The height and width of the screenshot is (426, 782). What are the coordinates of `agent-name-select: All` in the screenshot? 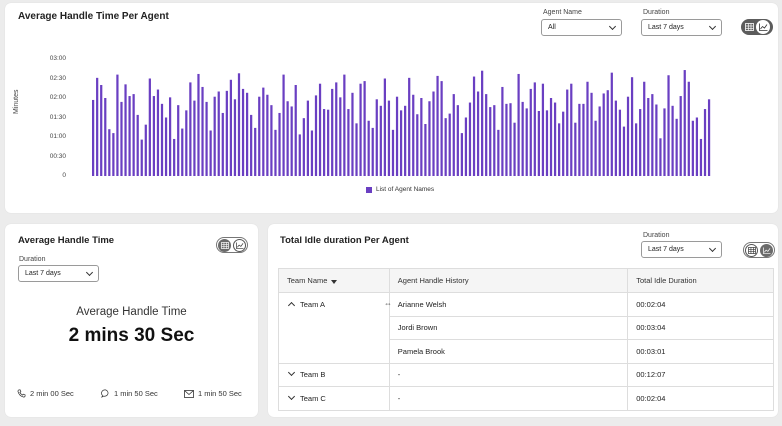 It's located at (581, 27).